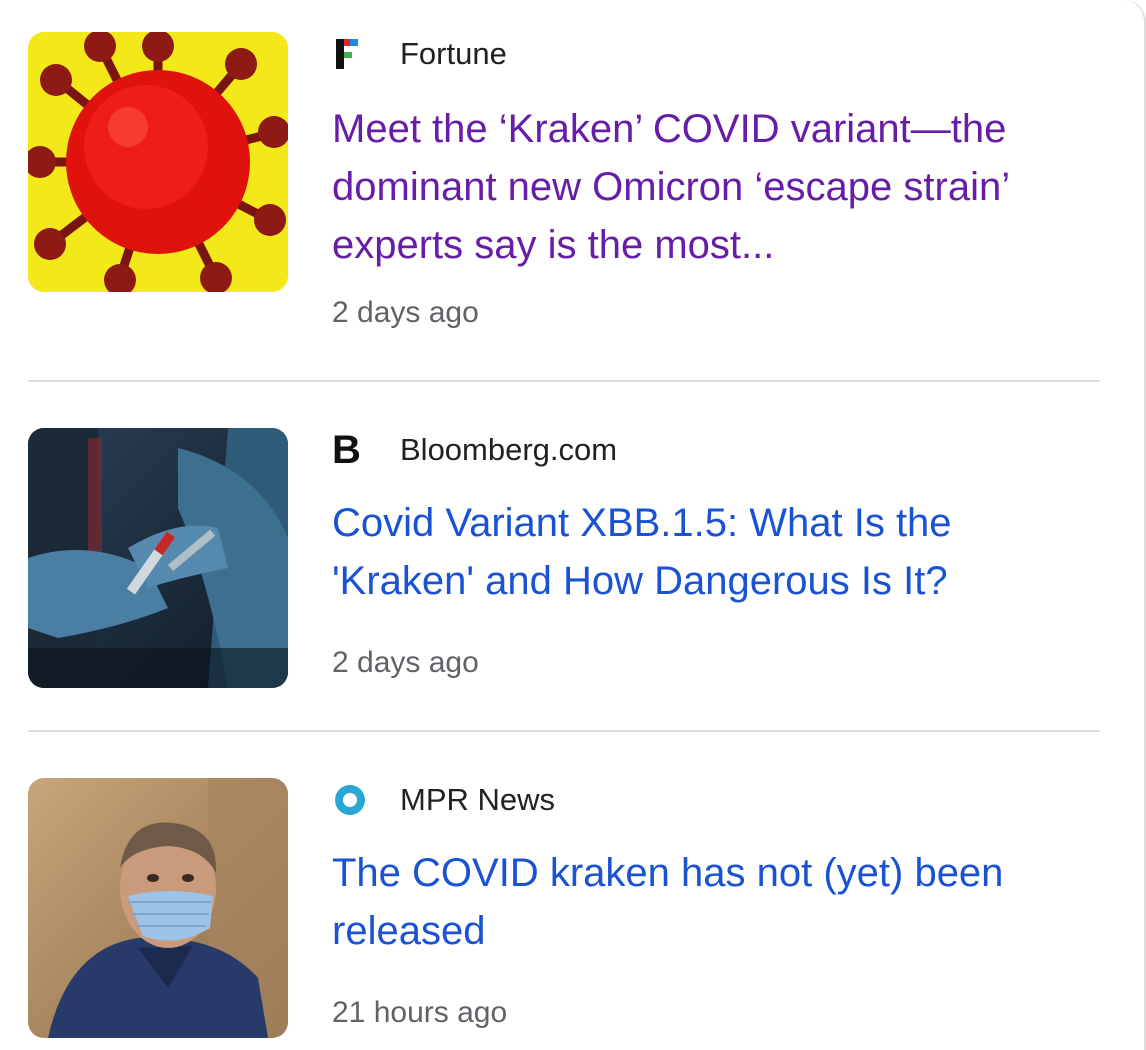  I want to click on masked-health-worker-photo, so click(158, 908).